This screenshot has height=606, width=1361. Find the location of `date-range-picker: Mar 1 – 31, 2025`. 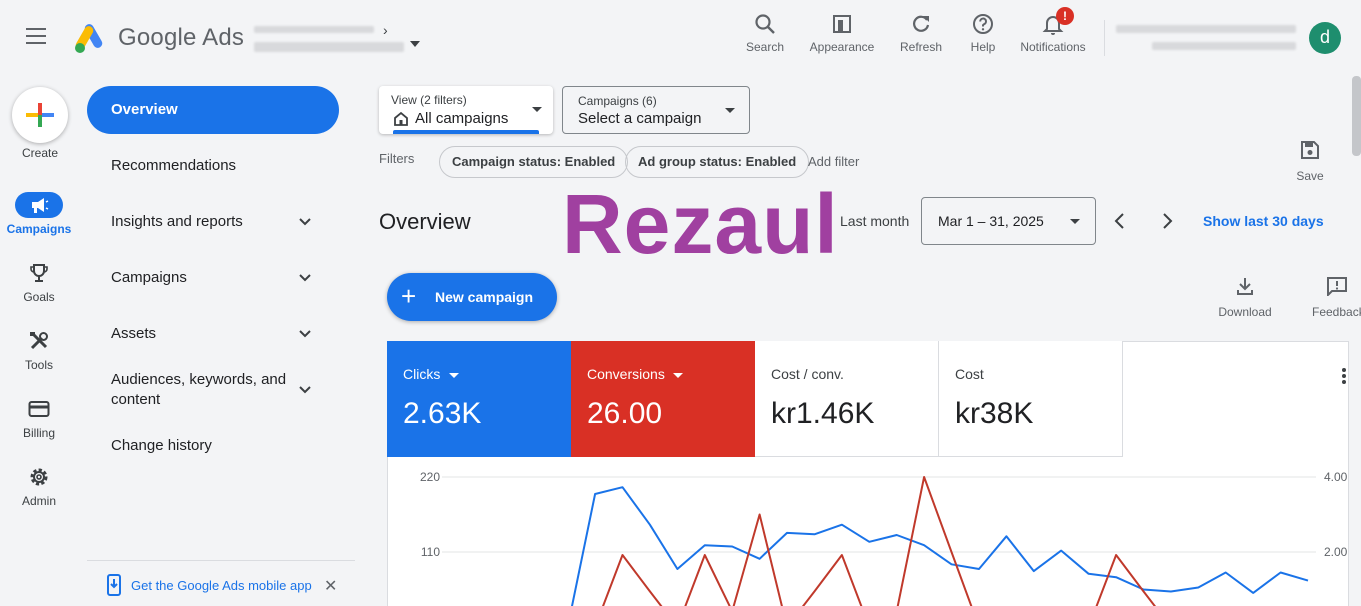

date-range-picker: Mar 1 – 31, 2025 is located at coordinates (1008, 221).